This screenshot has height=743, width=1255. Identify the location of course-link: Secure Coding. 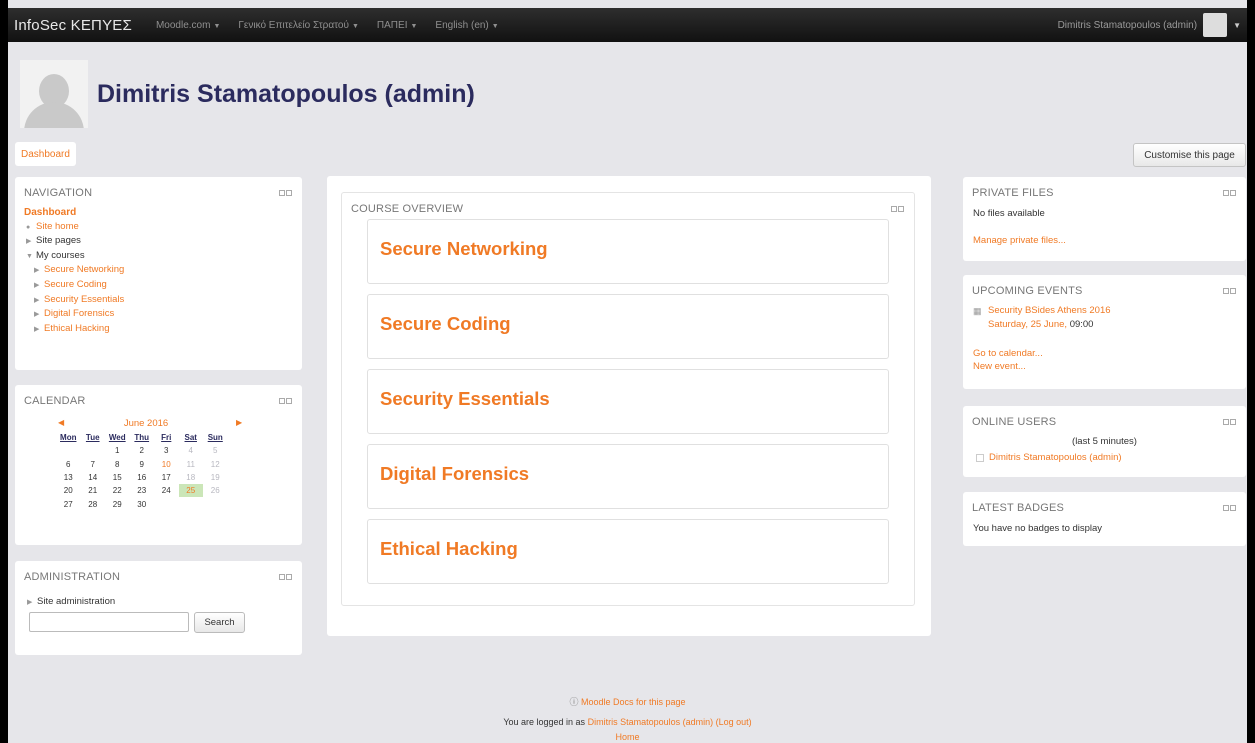
(445, 324).